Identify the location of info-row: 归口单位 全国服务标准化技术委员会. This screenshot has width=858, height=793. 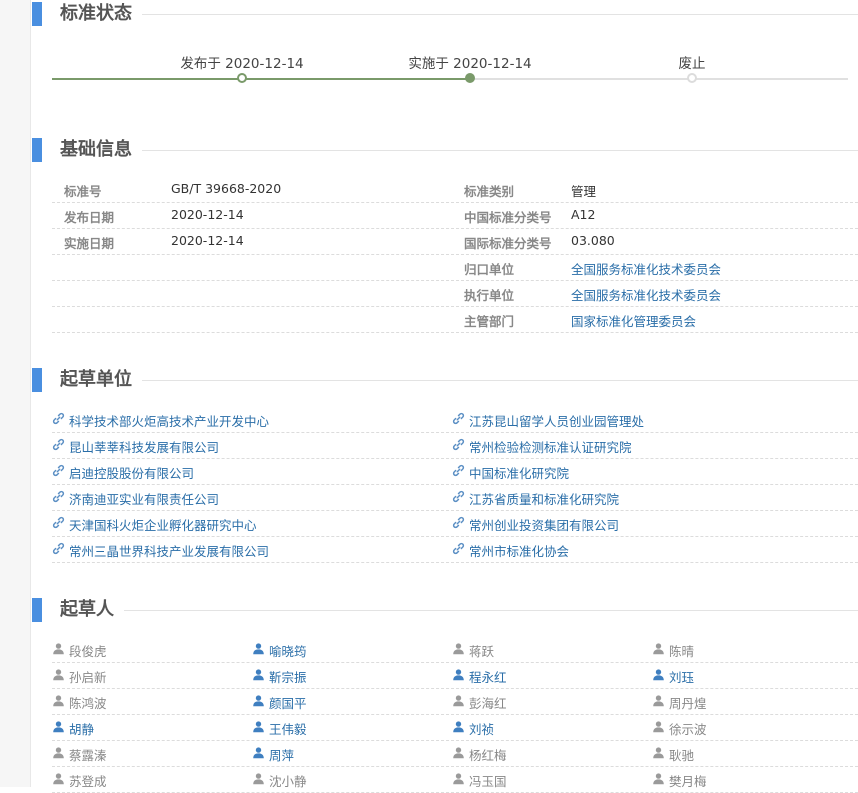
(455, 267).